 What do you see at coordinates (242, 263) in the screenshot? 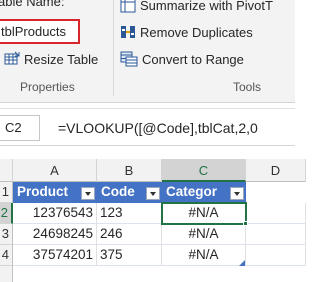
I see `table-resize-handle` at bounding box center [242, 263].